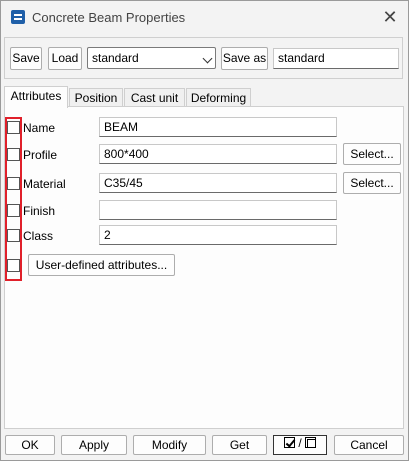 This screenshot has height=461, width=409. What do you see at coordinates (218, 154) in the screenshot?
I see `profile-field: 800*400` at bounding box center [218, 154].